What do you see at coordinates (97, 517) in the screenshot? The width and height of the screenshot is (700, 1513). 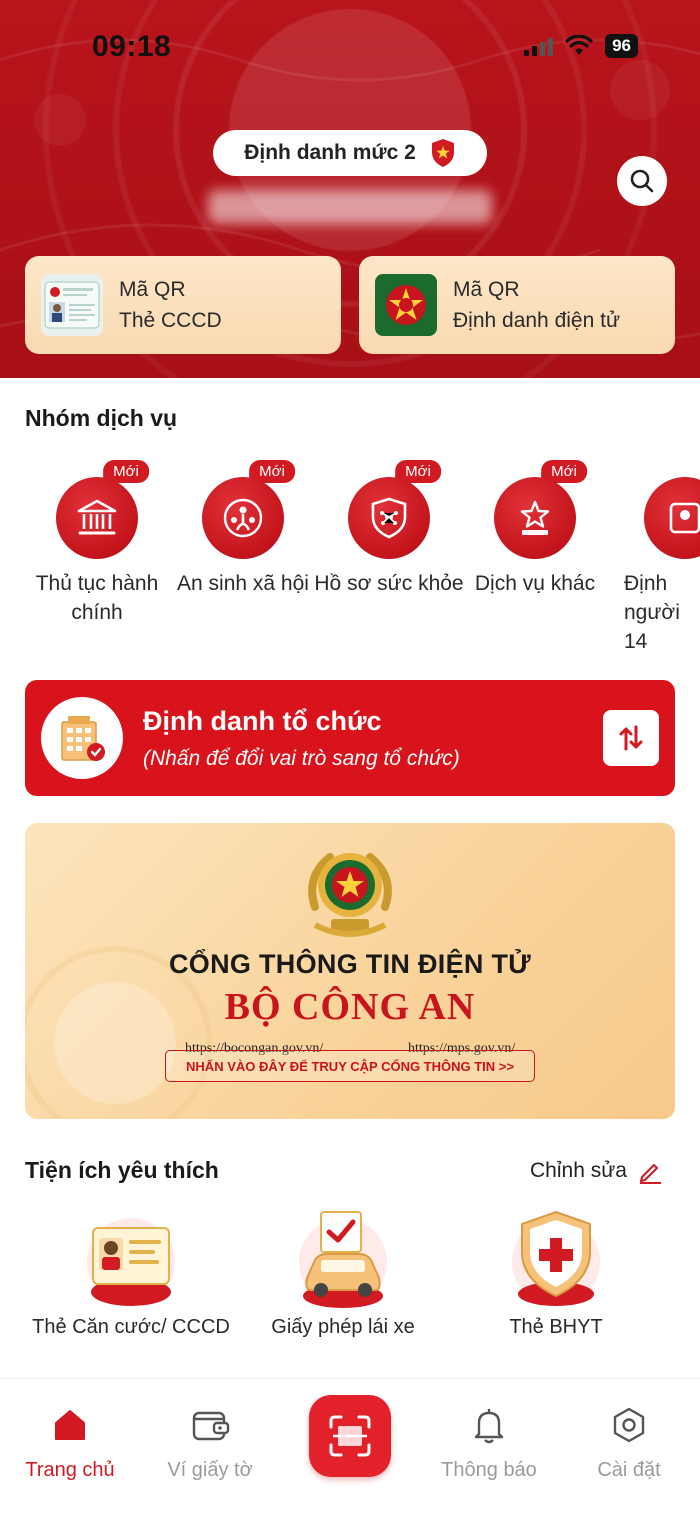 I see `bank-icon` at bounding box center [97, 517].